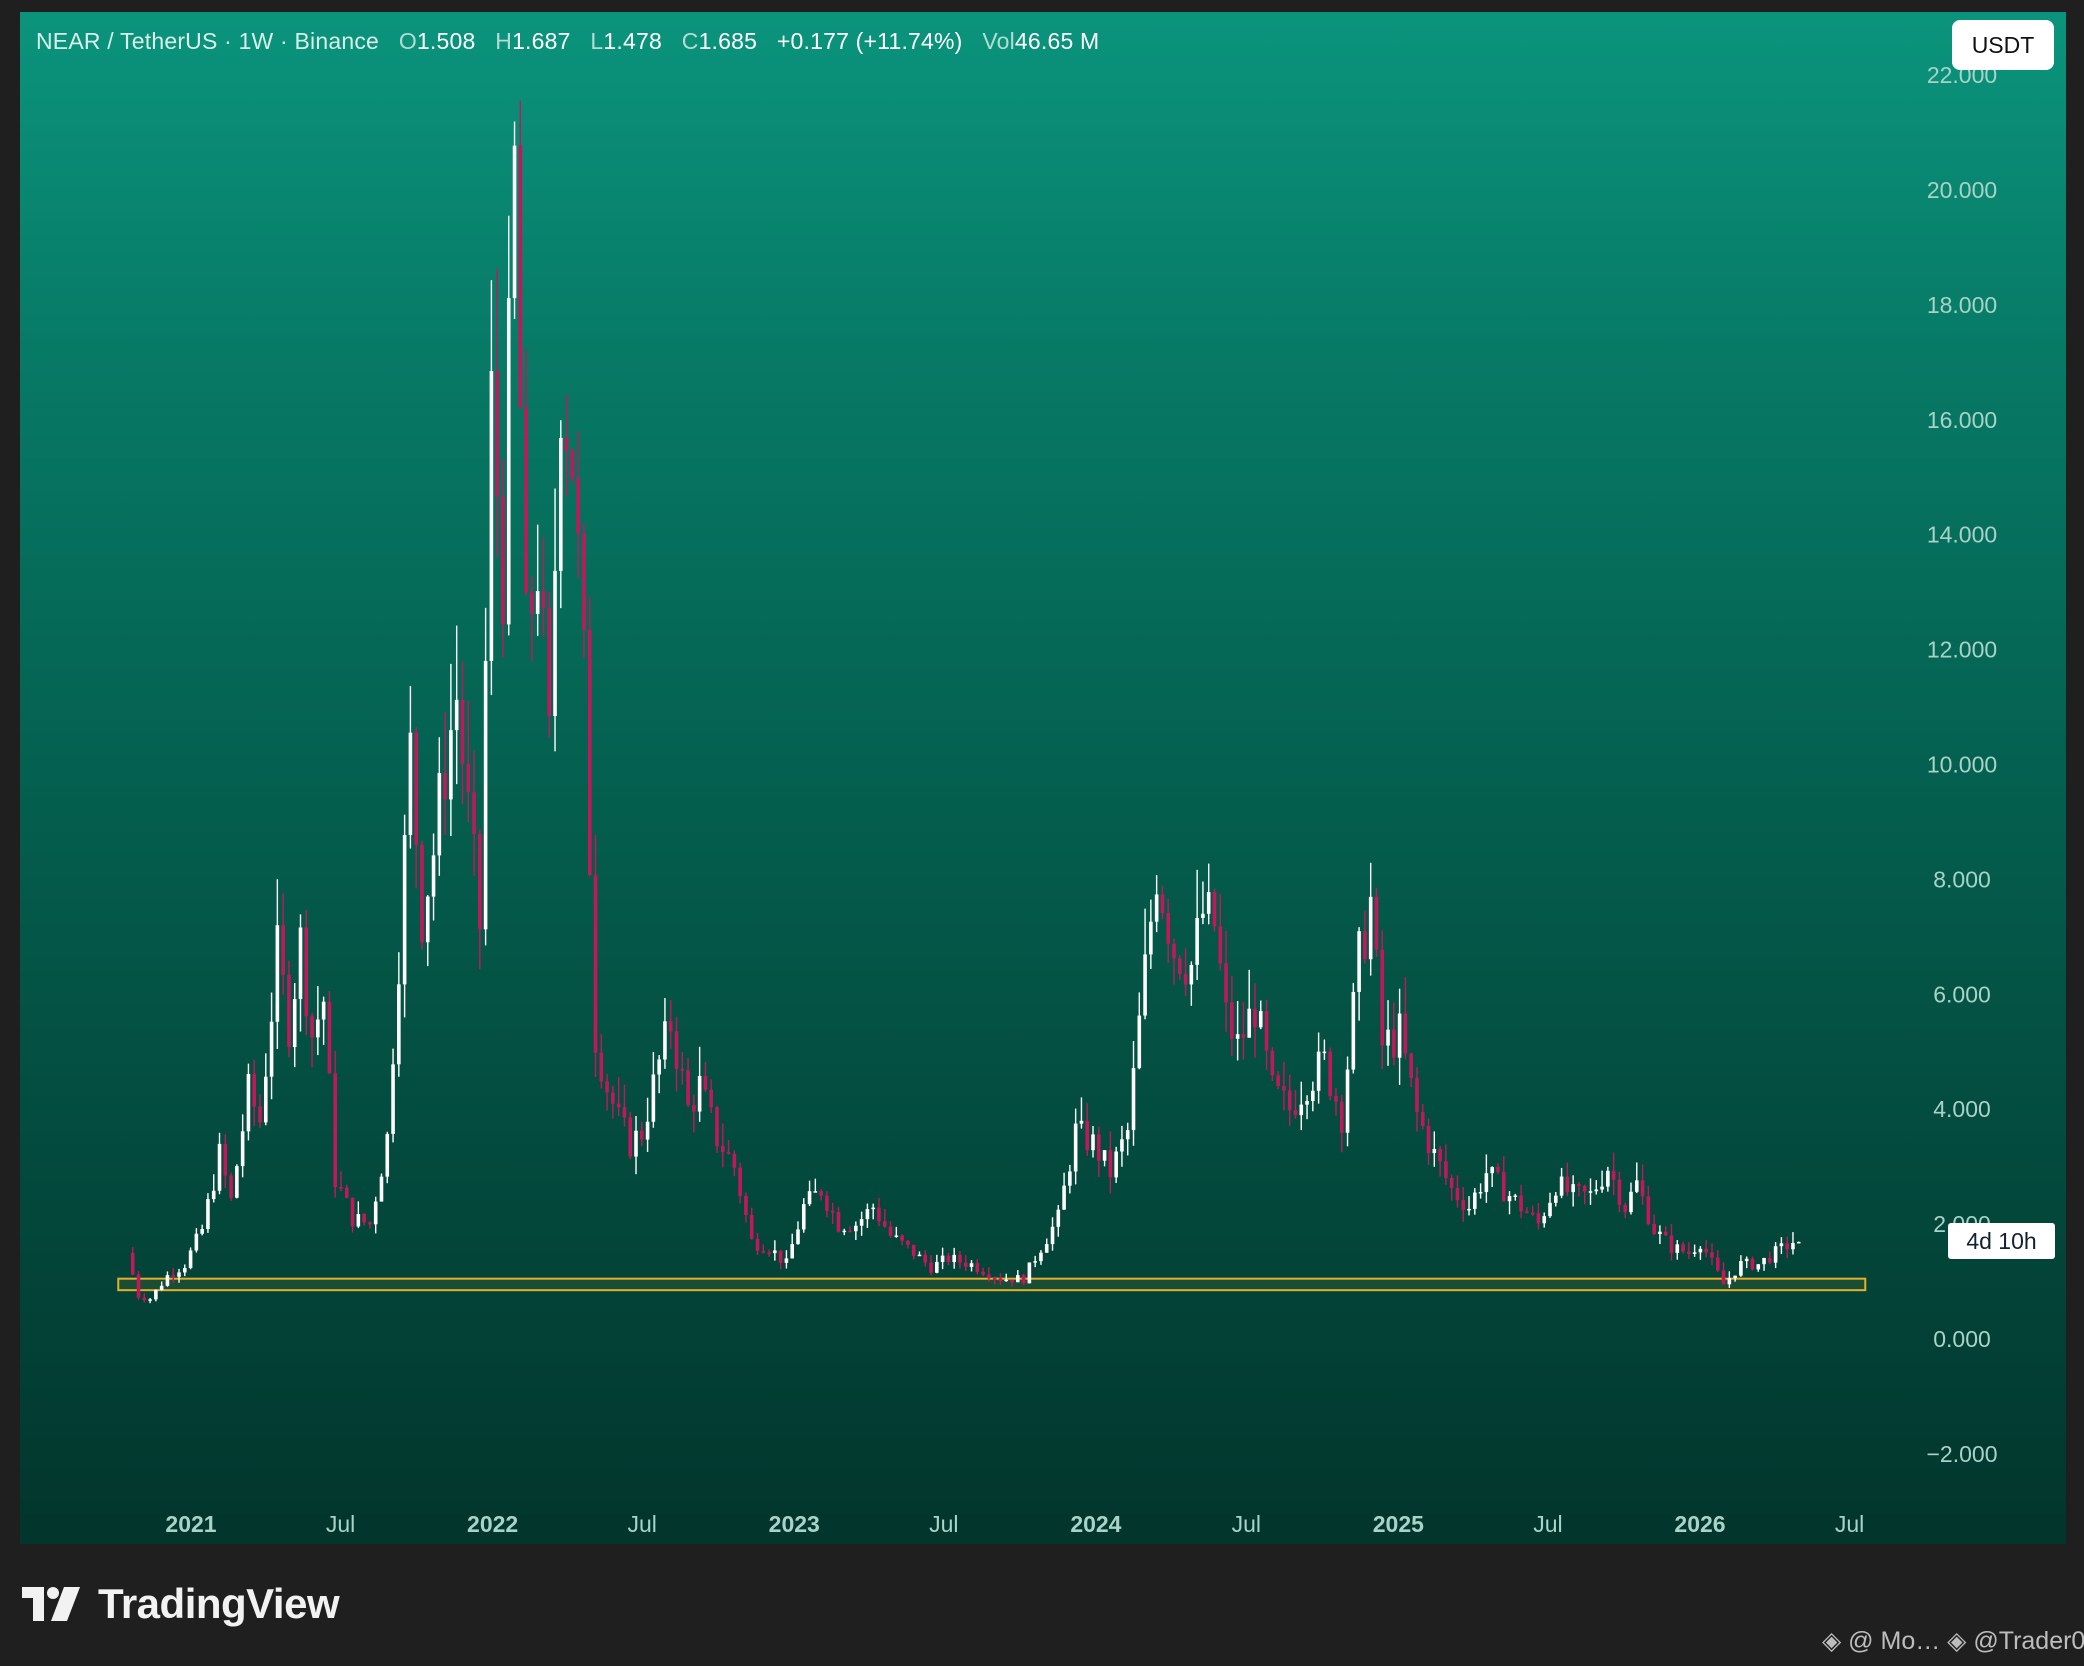 The height and width of the screenshot is (1666, 2084). Describe the element at coordinates (207, 41) in the screenshot. I see `symbol-title: NEAR / TetherUS · 1W · Binance` at that location.